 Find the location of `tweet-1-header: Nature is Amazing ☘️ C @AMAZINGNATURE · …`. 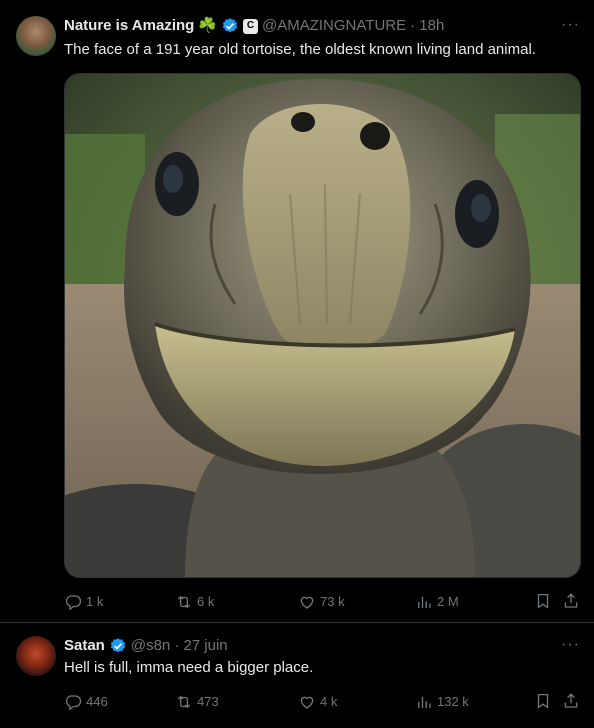

tweet-1-header: Nature is Amazing ☘️ C @AMAZINGNATURE · … is located at coordinates (254, 26).